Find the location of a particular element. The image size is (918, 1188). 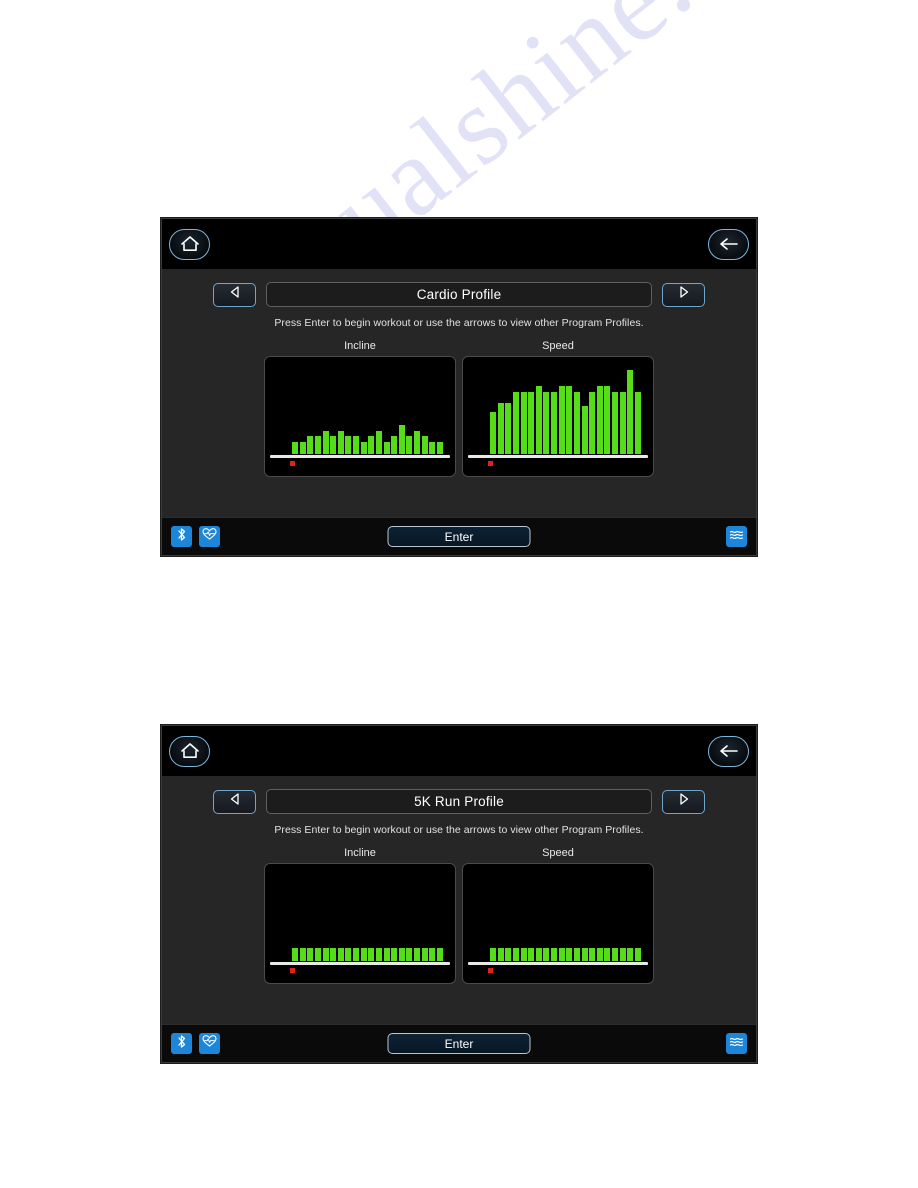

console-bottombar: Enter is located at coordinates (459, 536).